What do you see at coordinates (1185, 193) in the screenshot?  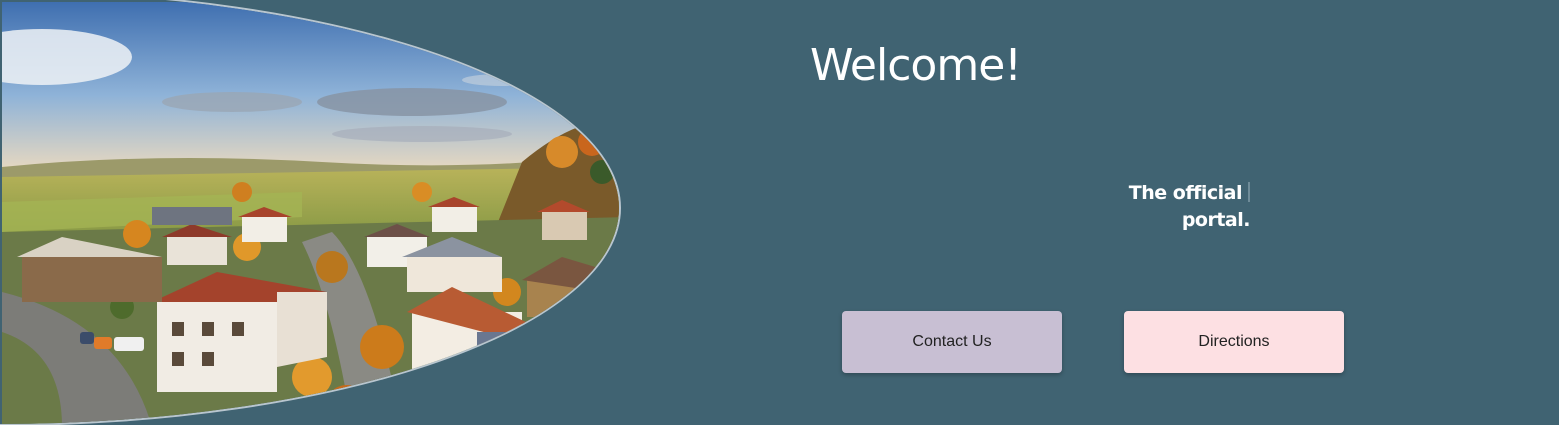 I see `subtitle-line-1: The official` at bounding box center [1185, 193].